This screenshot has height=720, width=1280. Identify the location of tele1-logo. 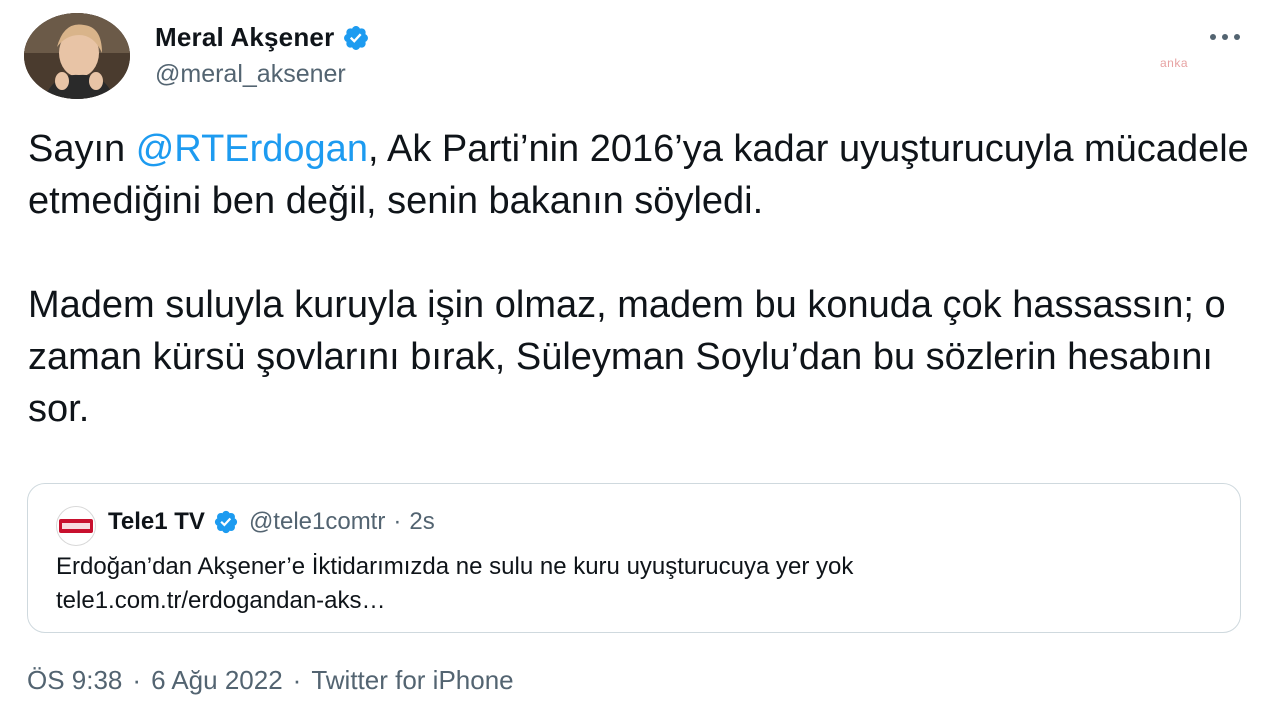
(76, 526).